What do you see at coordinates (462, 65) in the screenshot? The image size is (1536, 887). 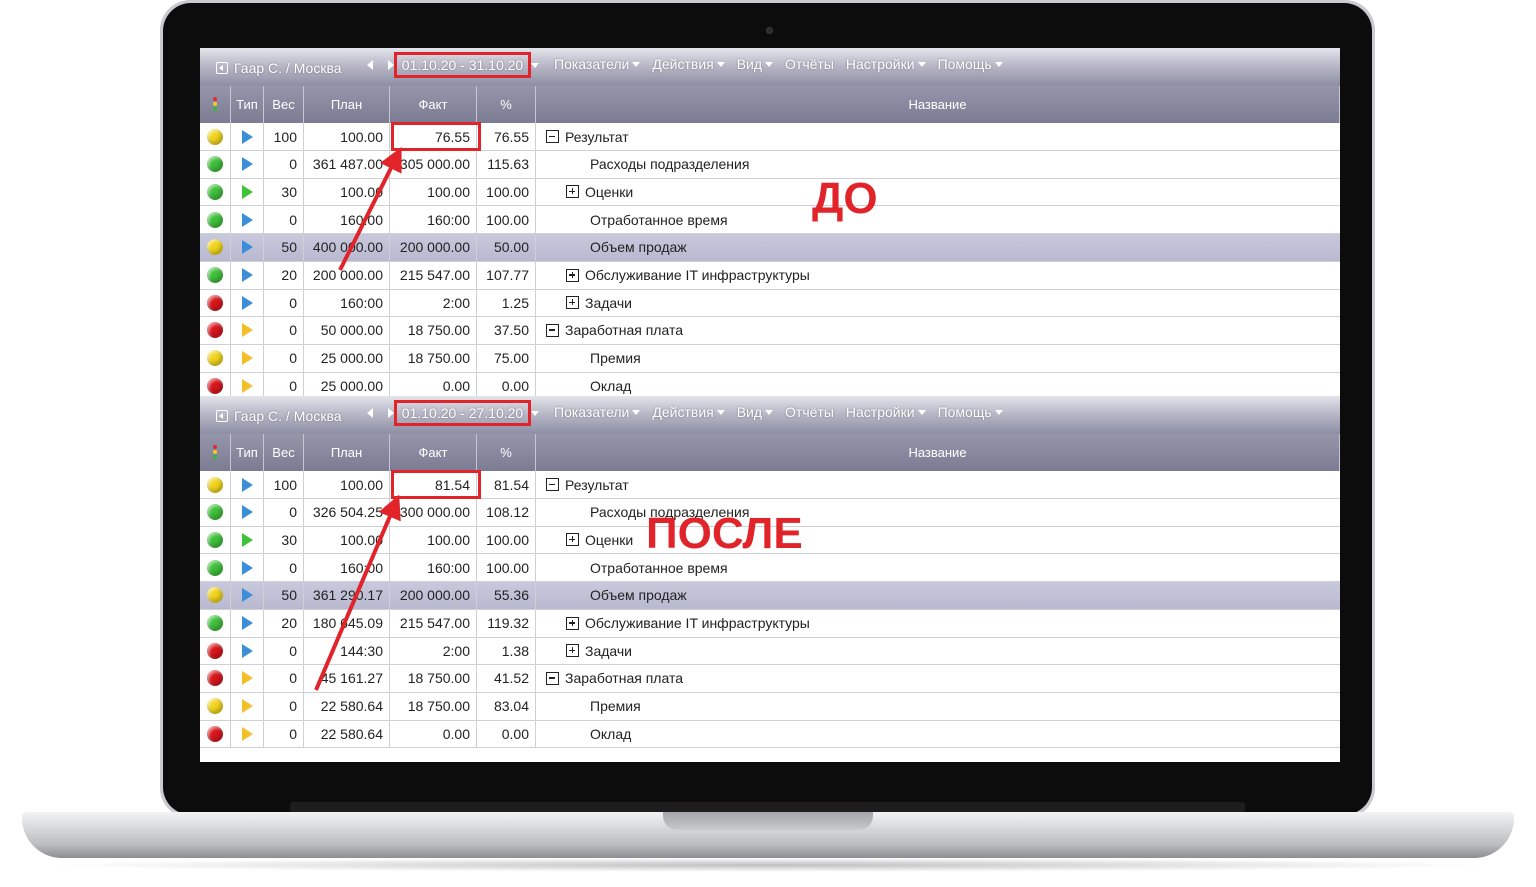 I see `period-selector: 01.10.20 - 31.10.20` at bounding box center [462, 65].